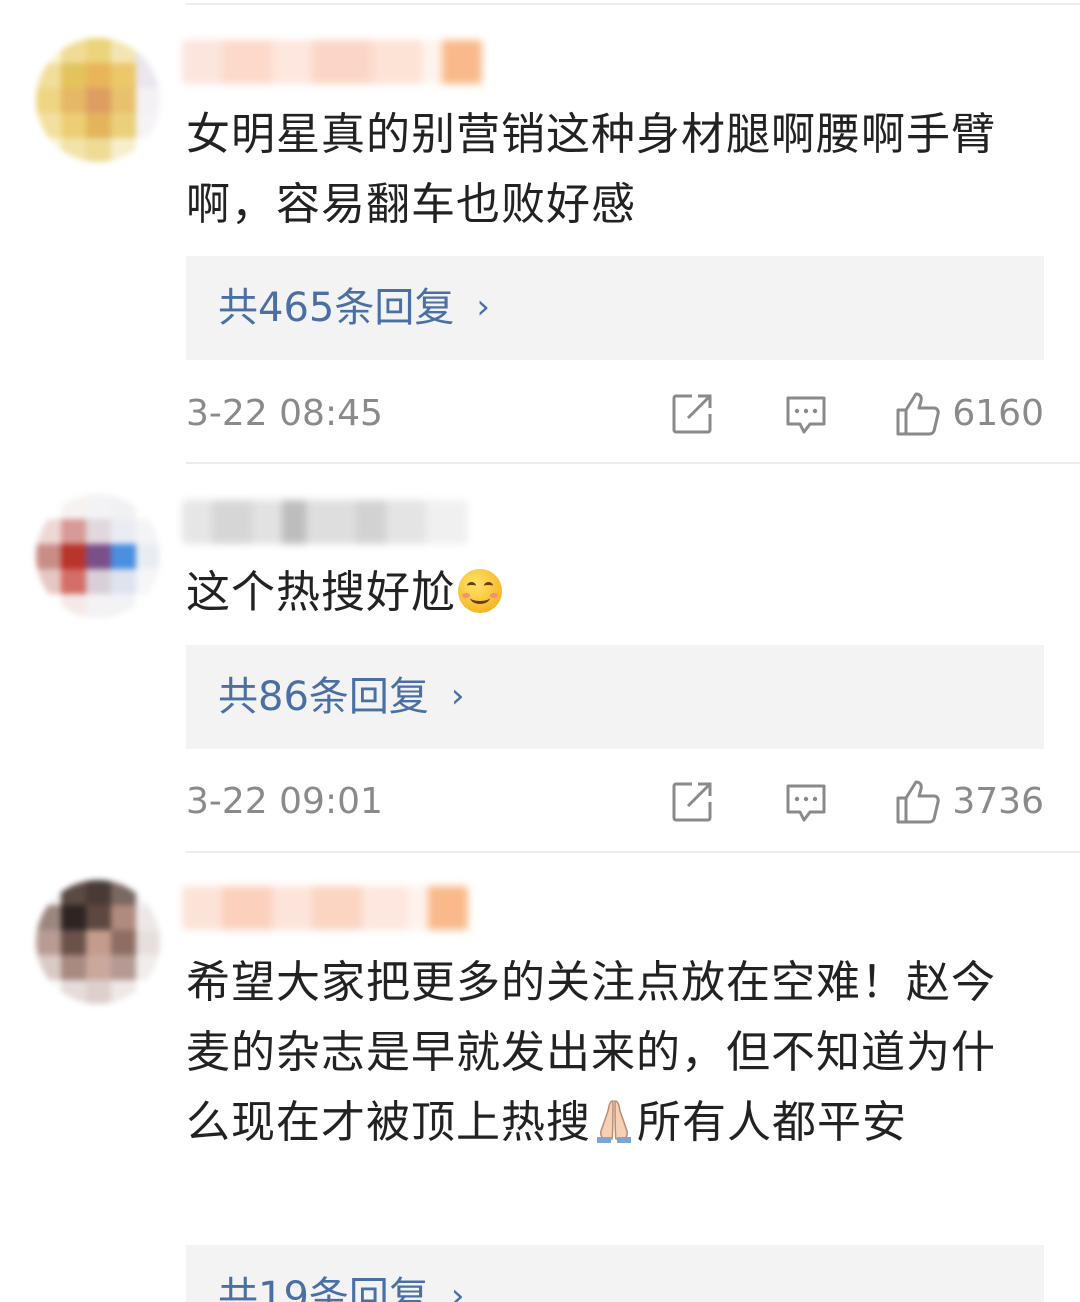 The width and height of the screenshot is (1080, 1302). Describe the element at coordinates (615, 697) in the screenshot. I see `view-replies-link: 共86条回复 ›` at that location.